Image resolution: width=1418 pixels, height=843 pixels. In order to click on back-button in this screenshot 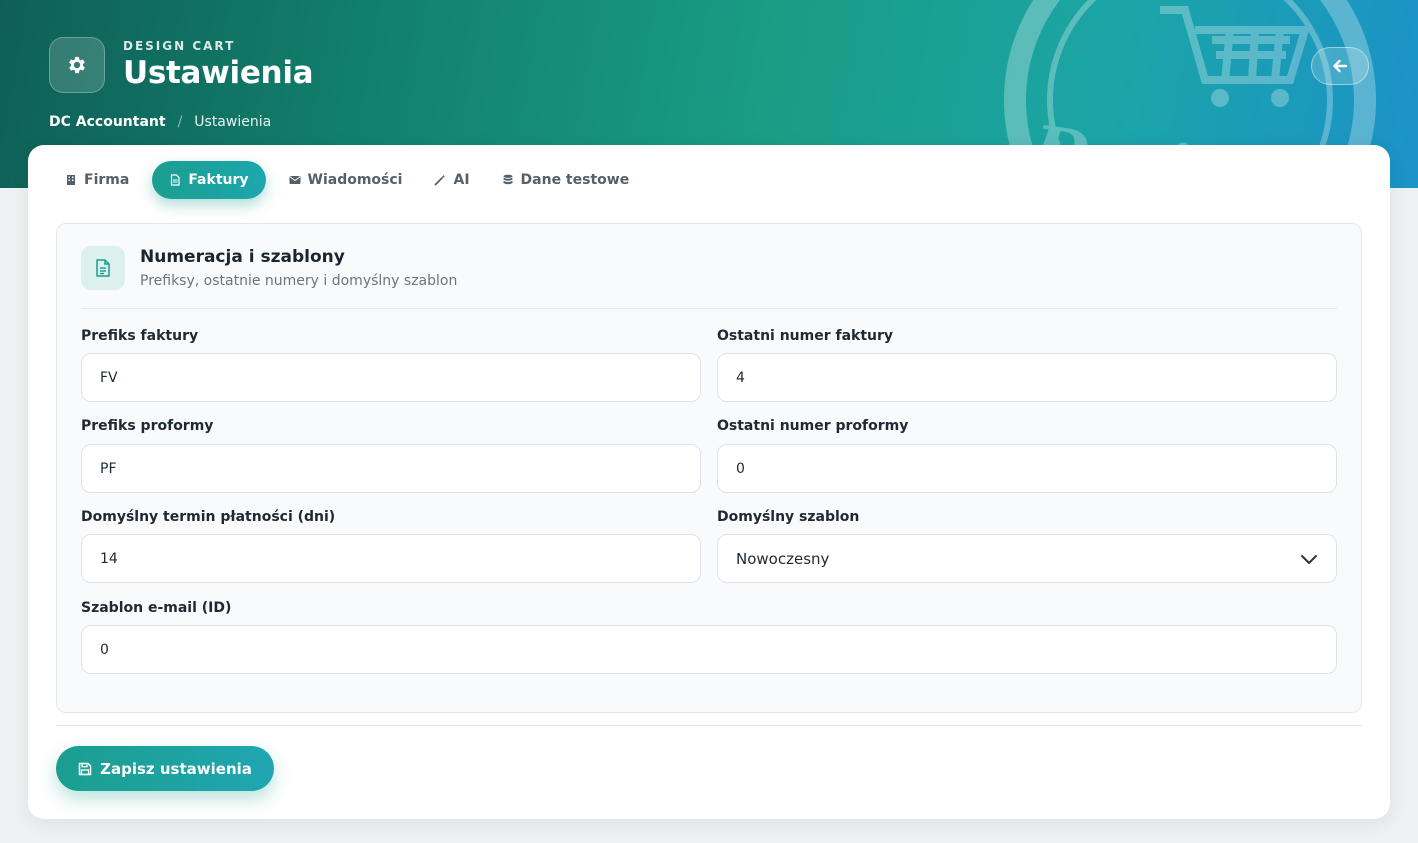, I will do `click(1340, 66)`.